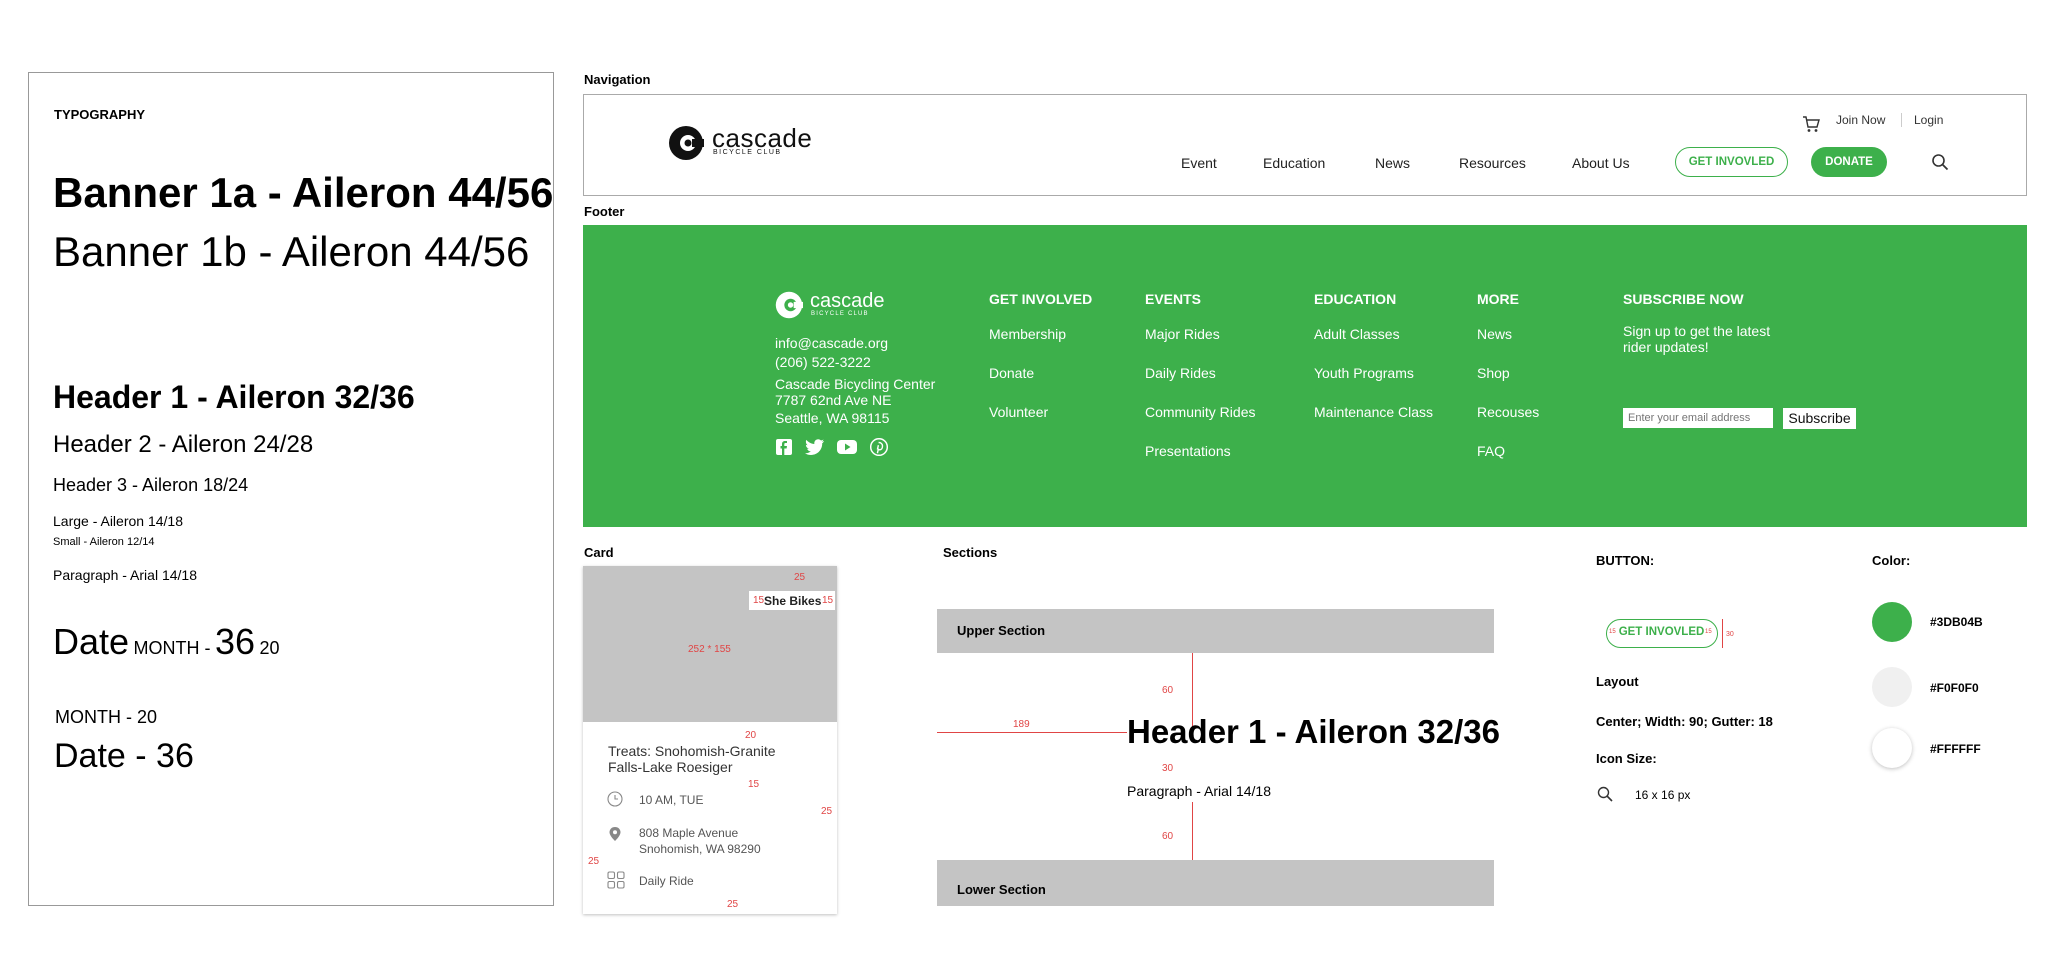 The width and height of the screenshot is (2063, 973). What do you see at coordinates (1601, 163) in the screenshot?
I see `nav-item-about-us: About Us` at bounding box center [1601, 163].